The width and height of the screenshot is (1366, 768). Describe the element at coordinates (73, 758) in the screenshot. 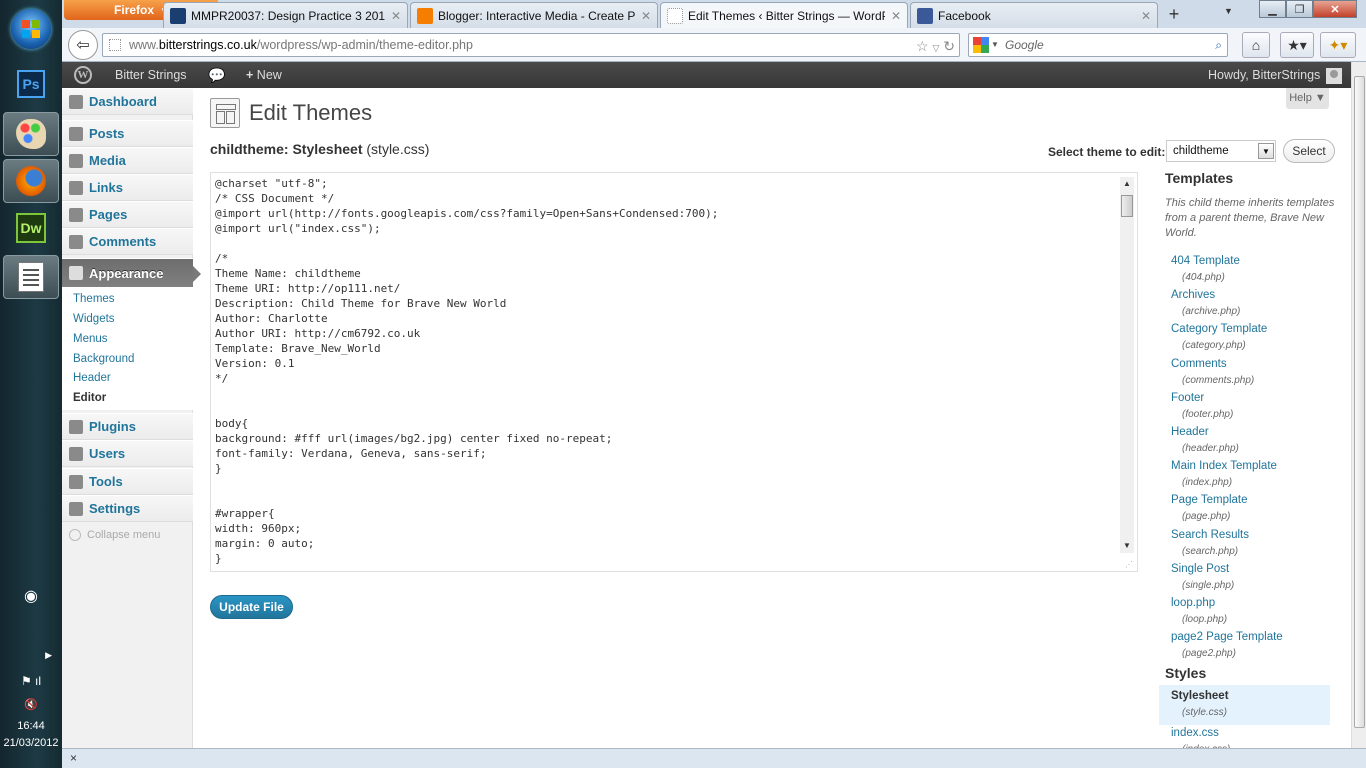

I see `close-addon-bar-icon: ×` at that location.